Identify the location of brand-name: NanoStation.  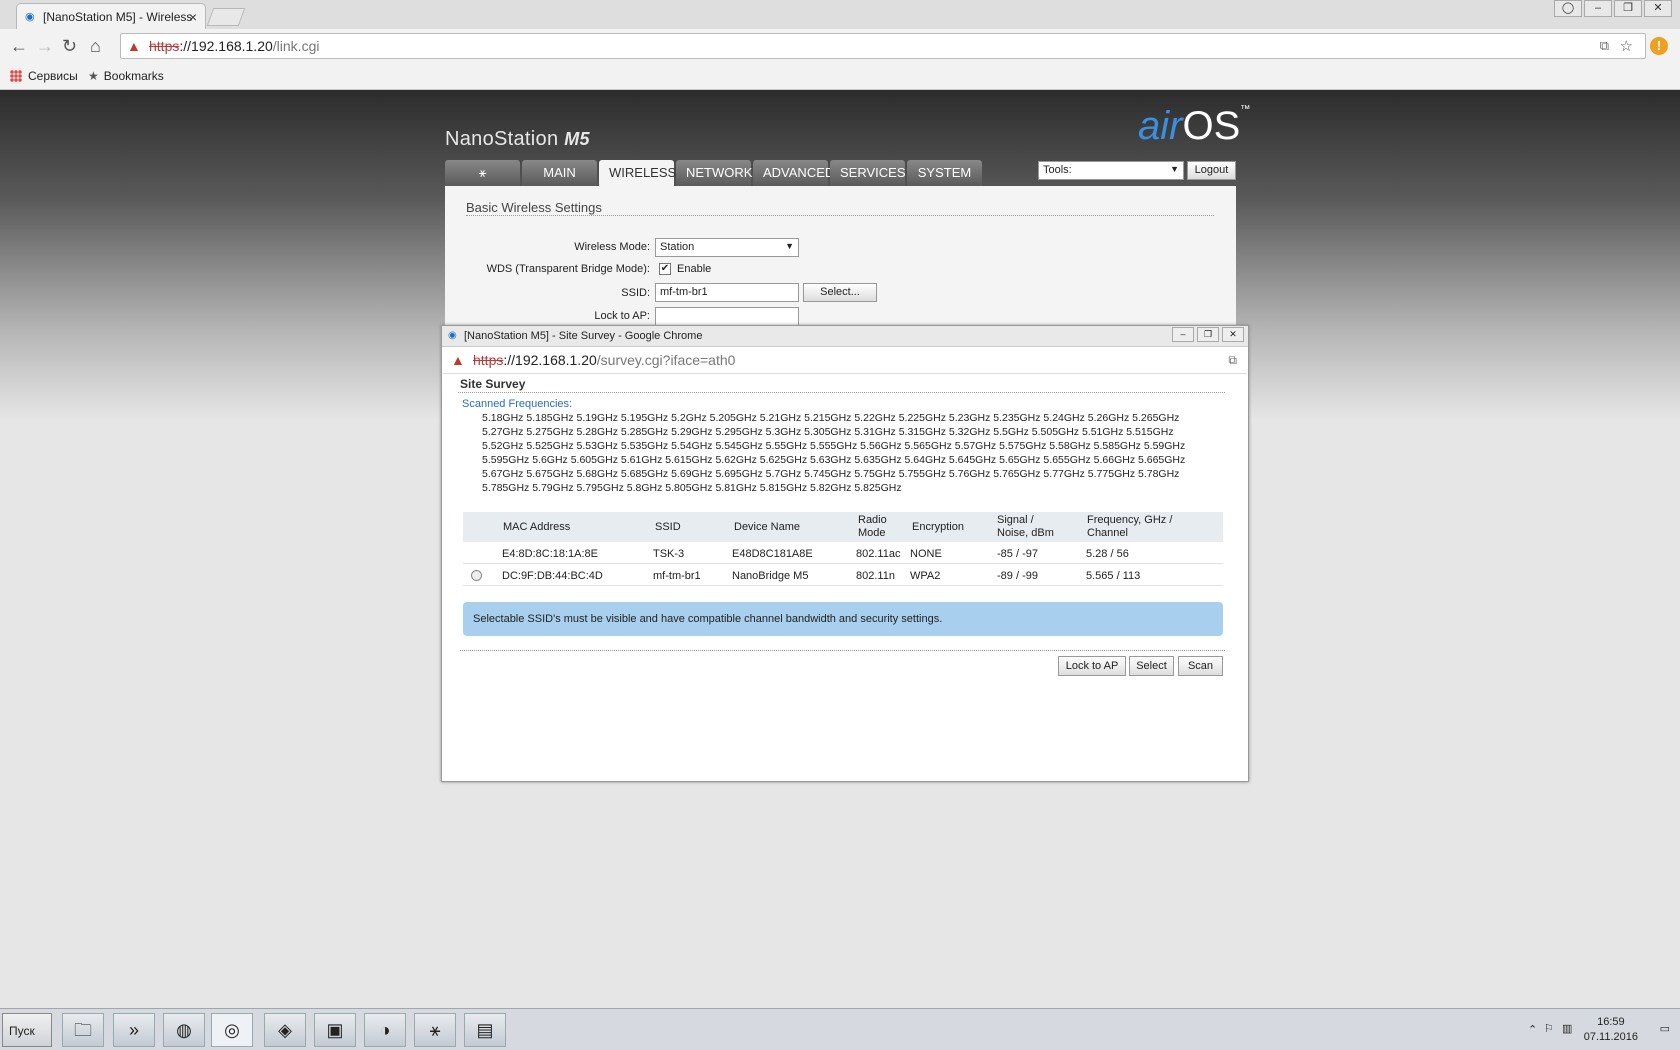
(502, 139).